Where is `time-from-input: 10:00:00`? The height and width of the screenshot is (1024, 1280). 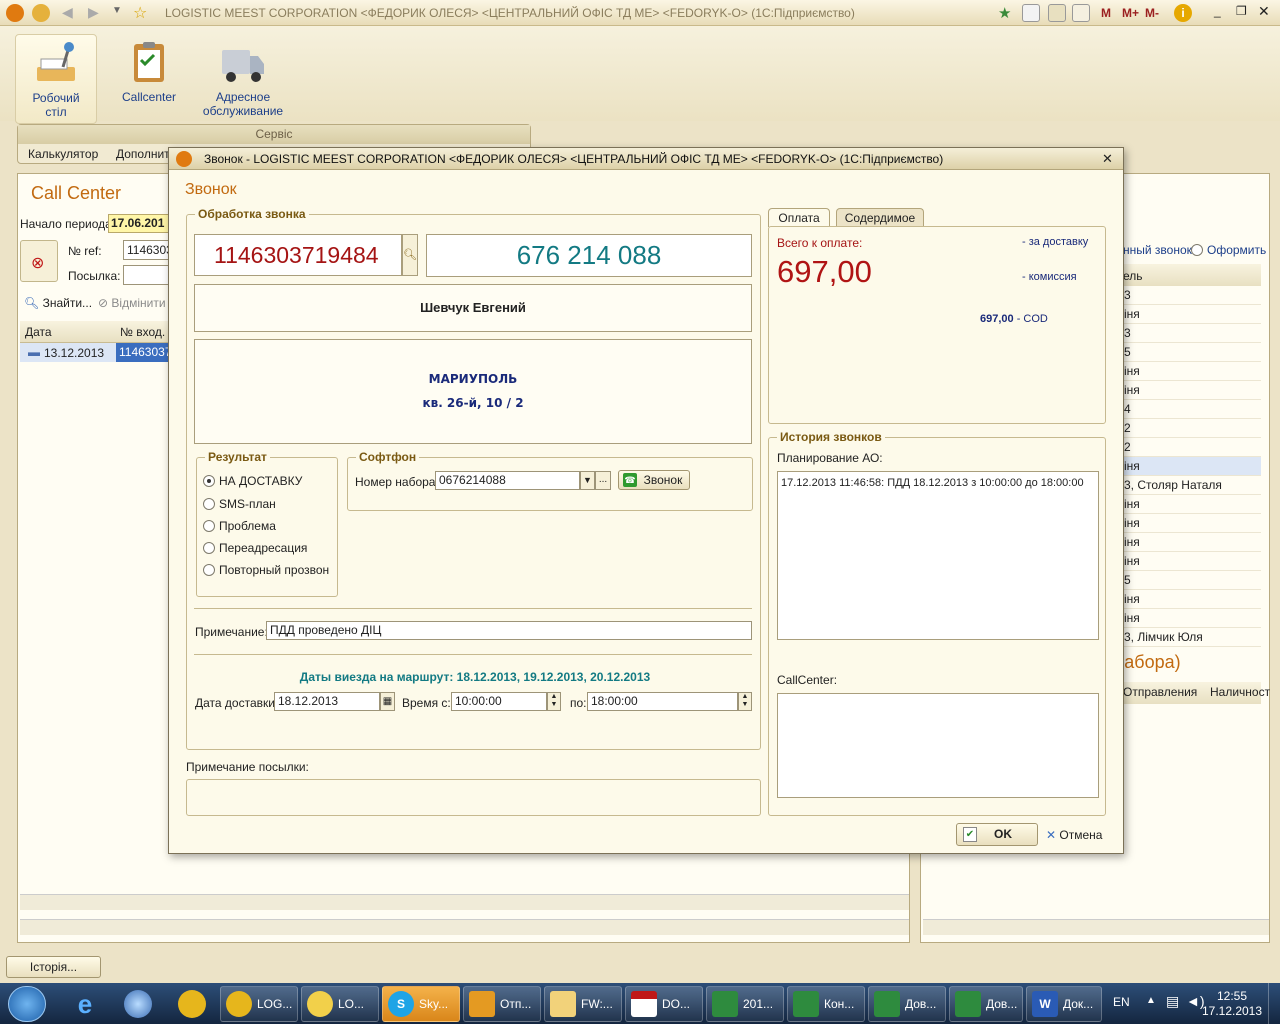 time-from-input: 10:00:00 is located at coordinates (499, 701).